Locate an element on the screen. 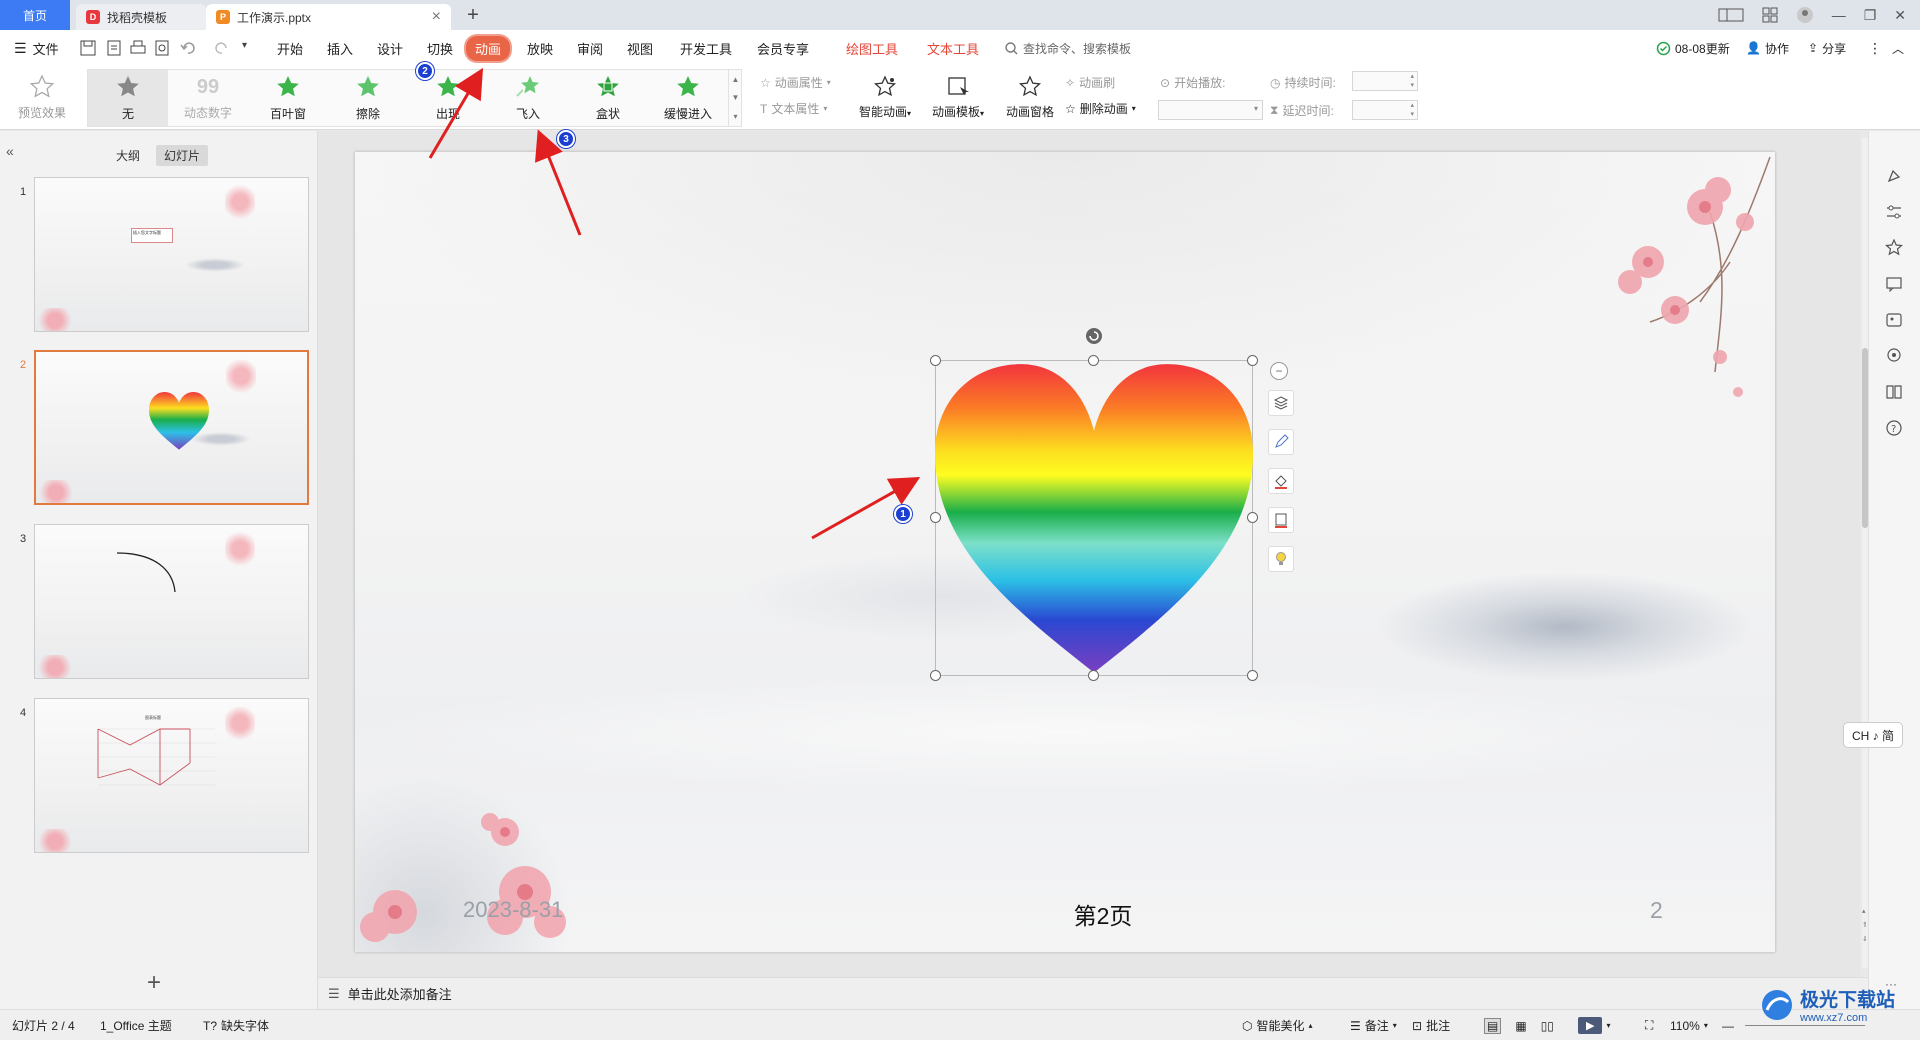 This screenshot has width=1920, height=1040. animation-effects-icon is located at coordinates (1894, 176).